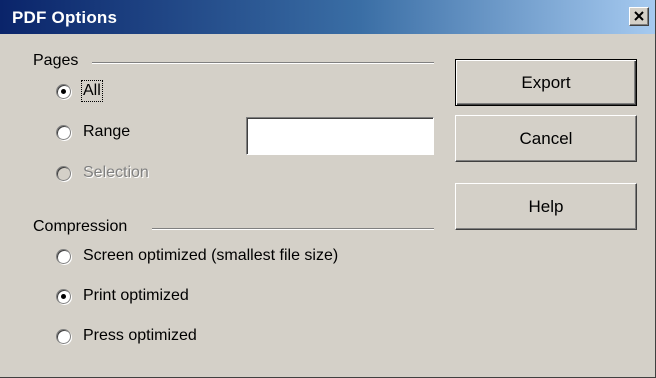  Describe the element at coordinates (56, 60) in the screenshot. I see `pages-group-label: Pages` at that location.